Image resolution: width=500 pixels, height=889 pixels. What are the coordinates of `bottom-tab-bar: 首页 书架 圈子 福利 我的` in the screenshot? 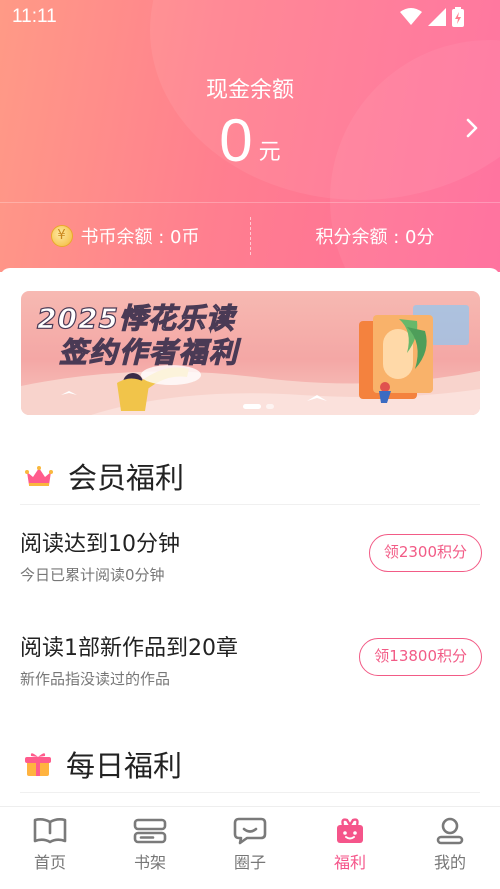 It's located at (250, 847).